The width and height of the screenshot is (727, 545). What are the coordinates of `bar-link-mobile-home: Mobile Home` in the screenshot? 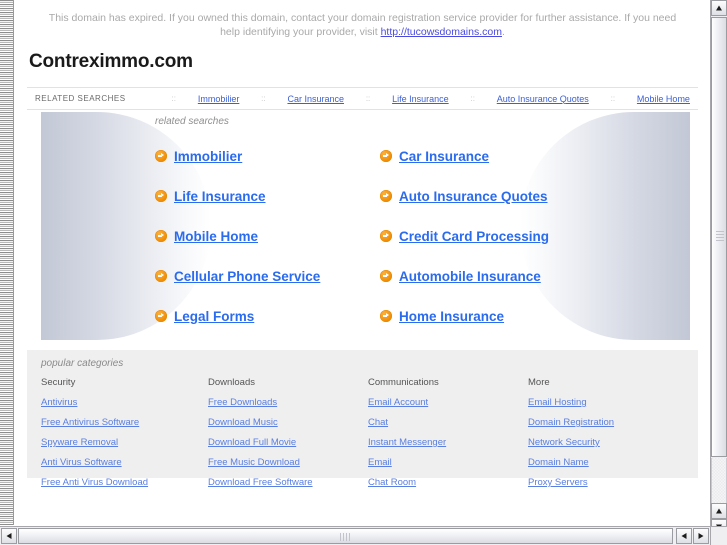 It's located at (663, 99).